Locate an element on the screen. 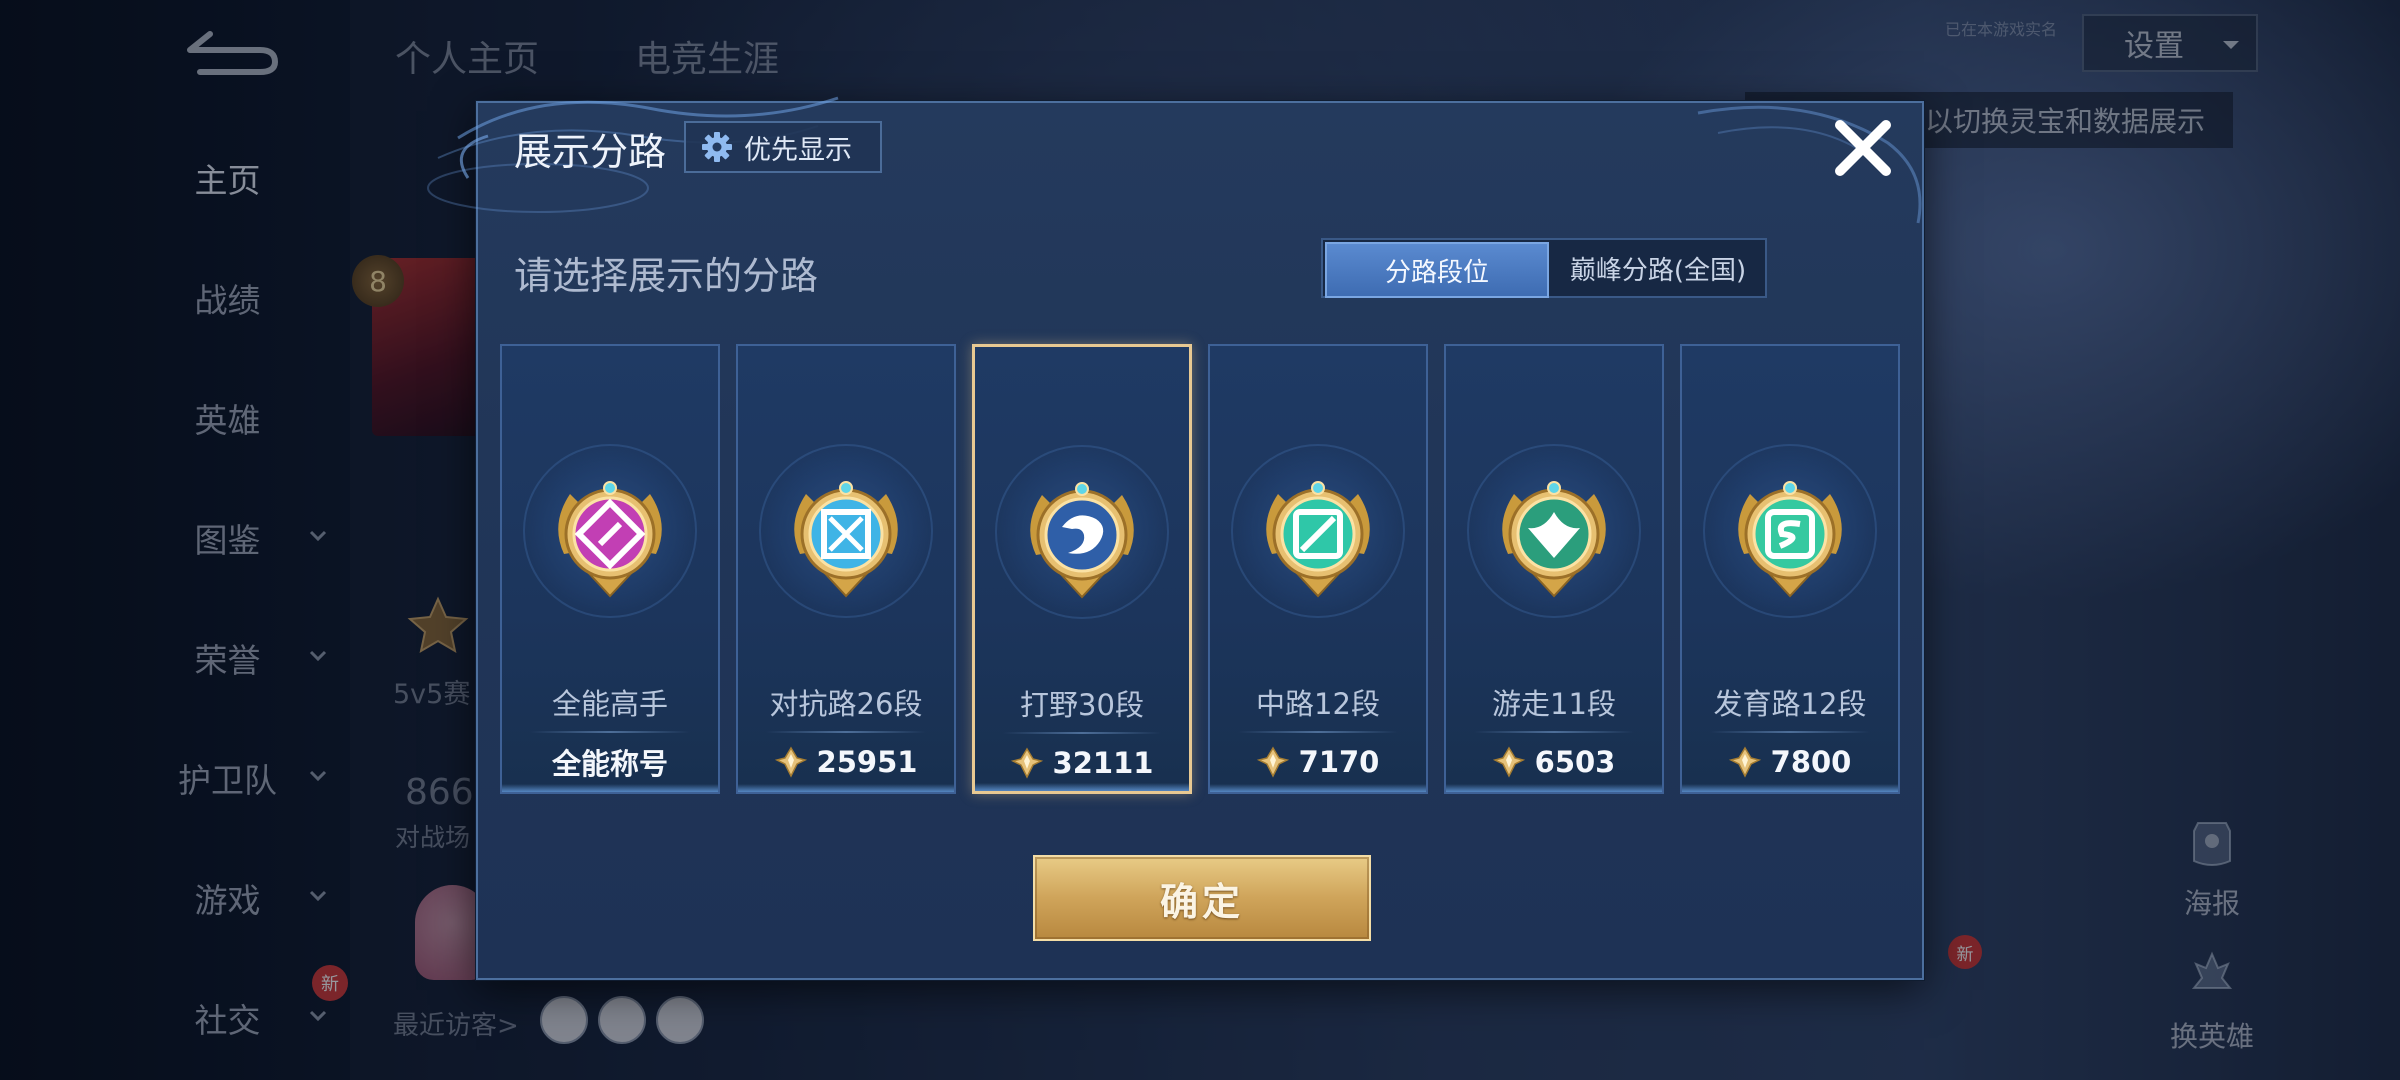 The height and width of the screenshot is (1080, 2400). mid-lane-emblem-icon is located at coordinates (1318, 539).